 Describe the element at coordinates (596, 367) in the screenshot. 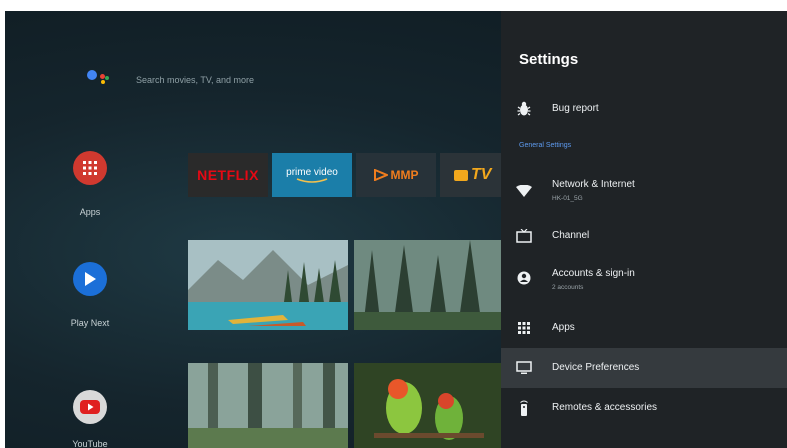

I see `device-preferences-label: Device Preferences` at that location.